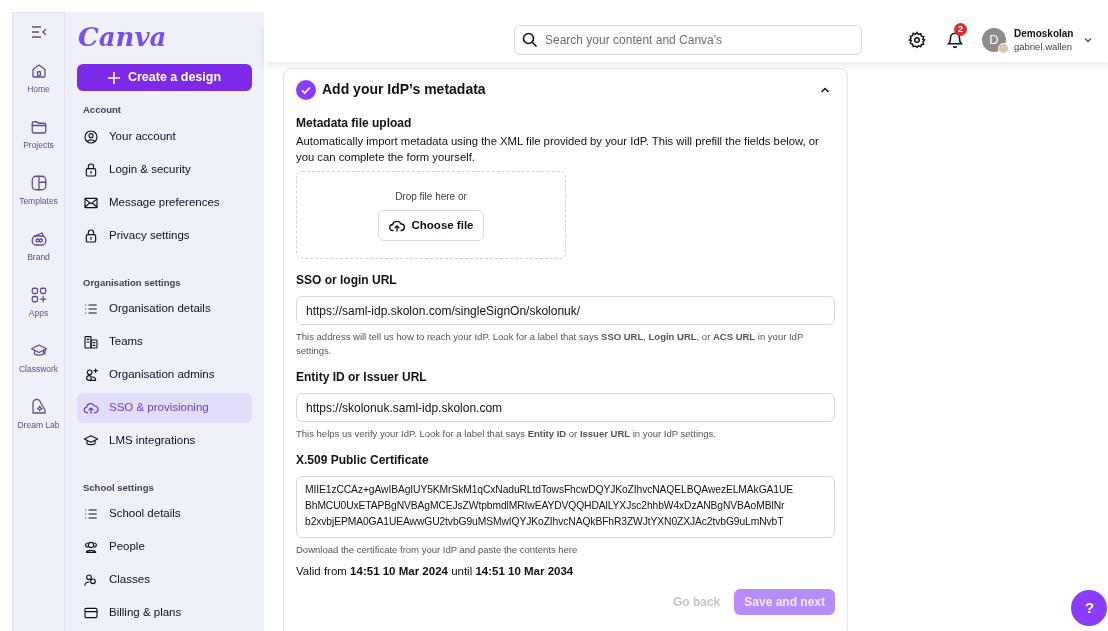 This screenshot has width=1108, height=631. What do you see at coordinates (38, 183) in the screenshot?
I see `layout-icon` at bounding box center [38, 183].